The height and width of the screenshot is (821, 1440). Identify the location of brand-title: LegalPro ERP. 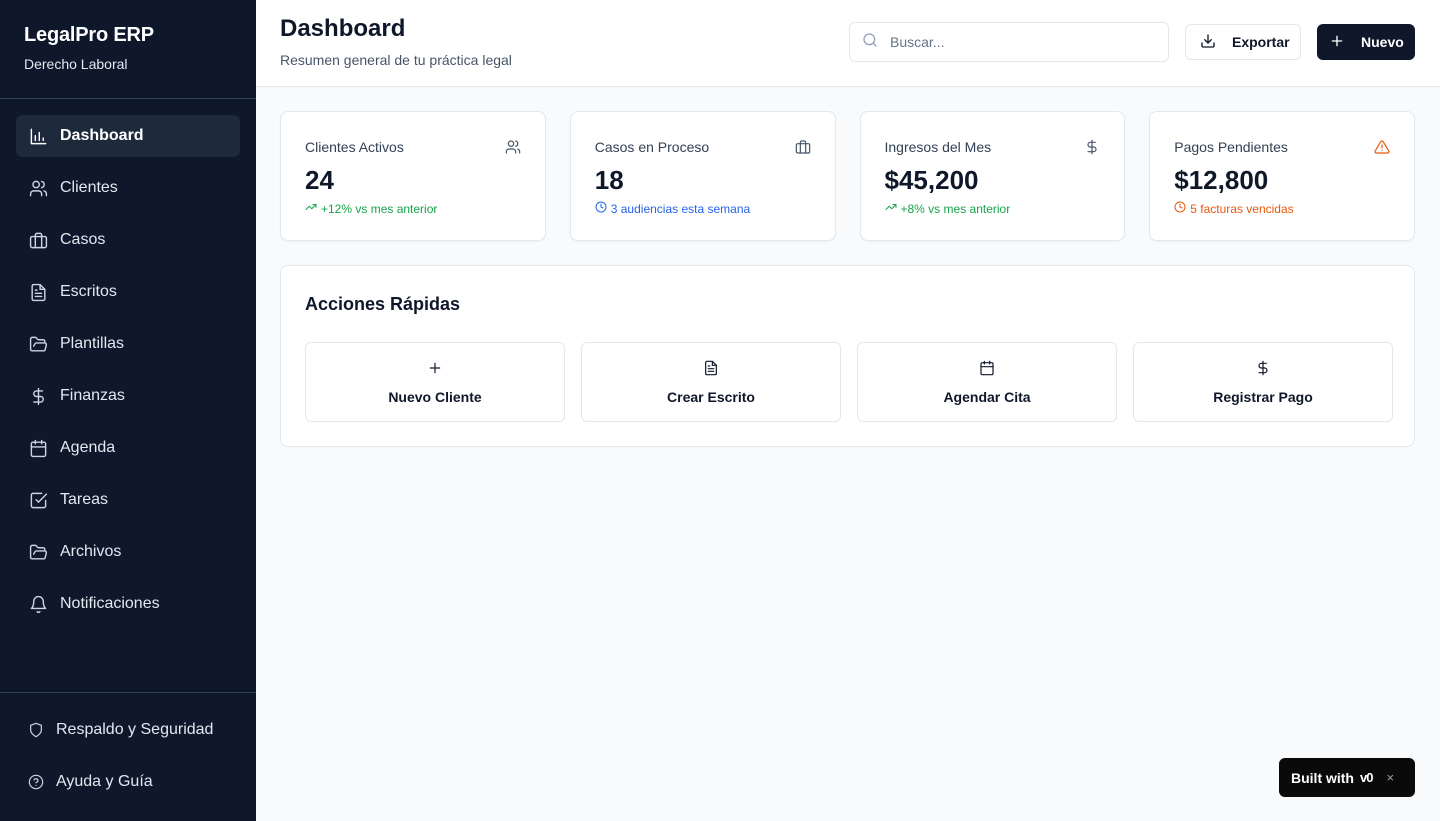
(89, 35).